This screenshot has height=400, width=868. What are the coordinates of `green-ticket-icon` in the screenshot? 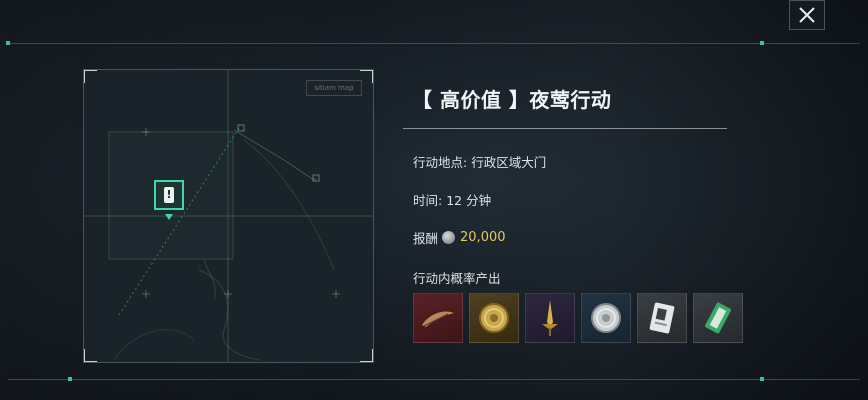 It's located at (718, 318).